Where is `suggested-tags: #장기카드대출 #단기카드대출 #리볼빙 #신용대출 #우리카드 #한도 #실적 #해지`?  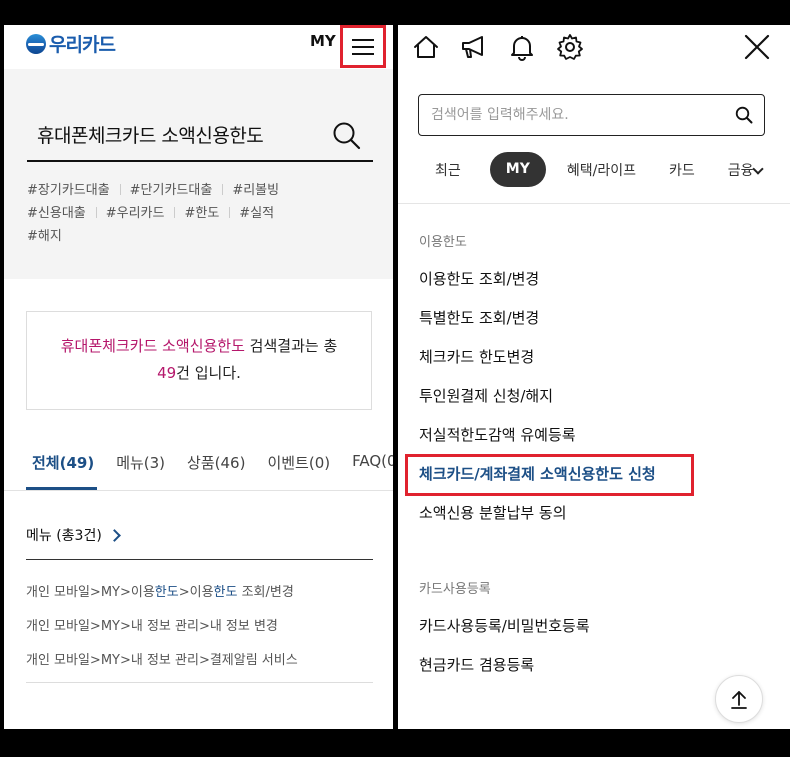 suggested-tags: #장기카드대출 #단기카드대출 #리볼빙 #신용대출 #우리카드 #한도 #실적 #해지 is located at coordinates (197, 213).